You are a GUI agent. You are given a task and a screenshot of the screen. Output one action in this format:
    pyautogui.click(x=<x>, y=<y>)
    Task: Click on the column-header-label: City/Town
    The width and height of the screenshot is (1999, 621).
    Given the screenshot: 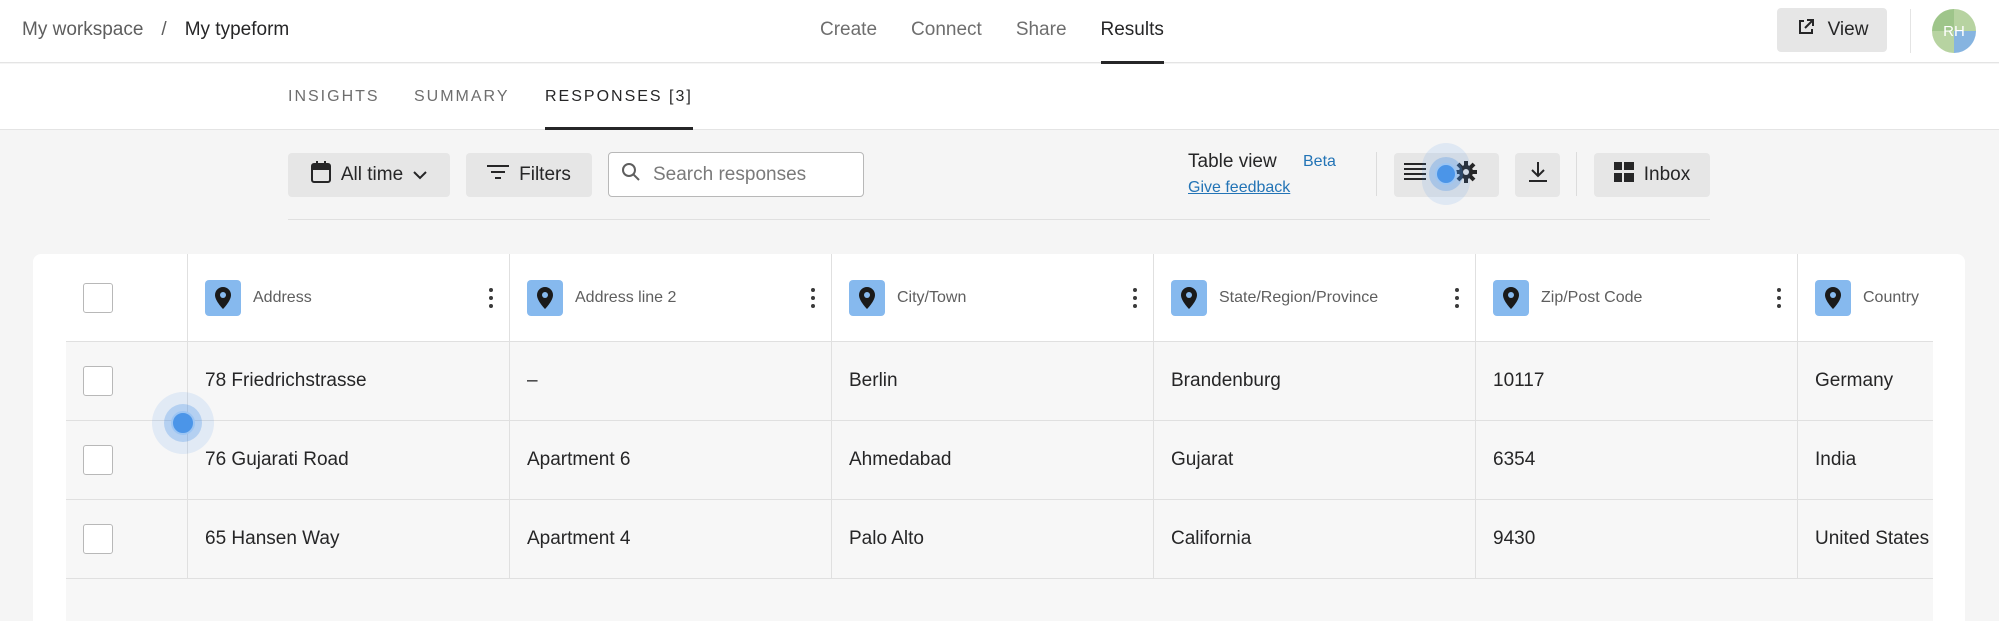 What is the action you would take?
    pyautogui.click(x=932, y=297)
    